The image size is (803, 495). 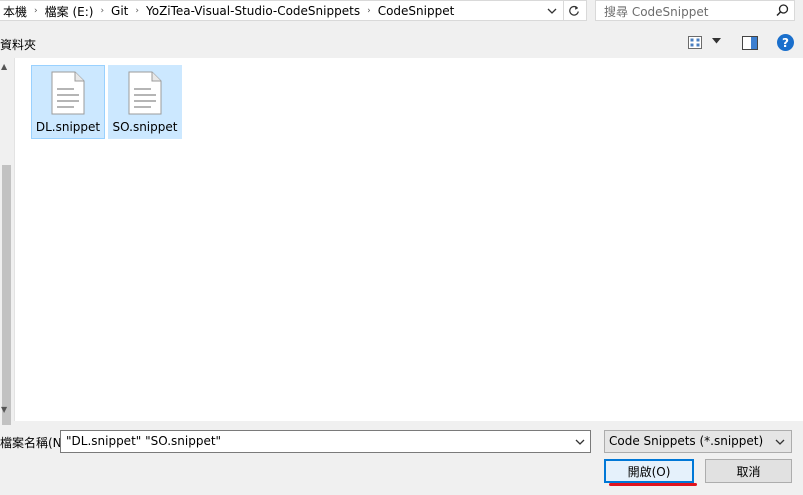 I want to click on annotation-underline, so click(x=653, y=484).